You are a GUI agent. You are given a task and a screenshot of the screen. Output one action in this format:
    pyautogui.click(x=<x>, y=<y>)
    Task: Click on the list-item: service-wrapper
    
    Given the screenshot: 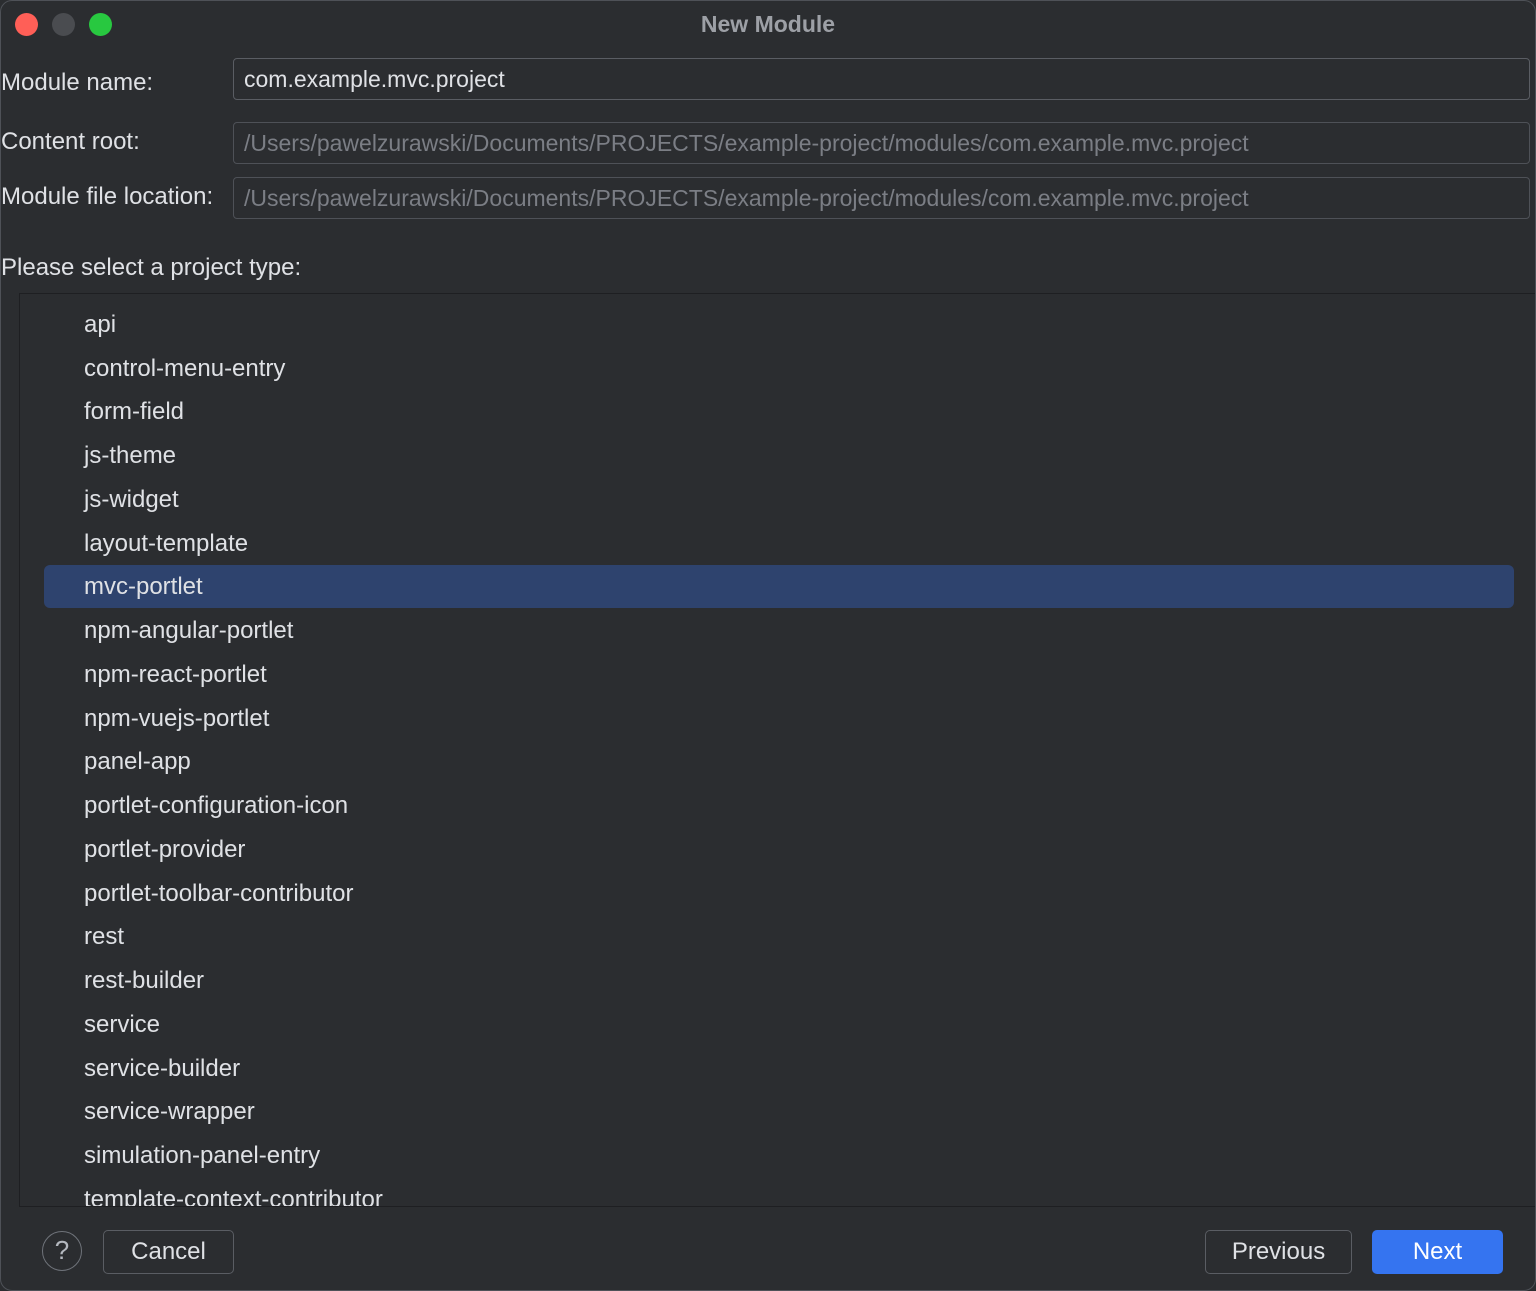 What is the action you would take?
    pyautogui.click(x=779, y=1111)
    